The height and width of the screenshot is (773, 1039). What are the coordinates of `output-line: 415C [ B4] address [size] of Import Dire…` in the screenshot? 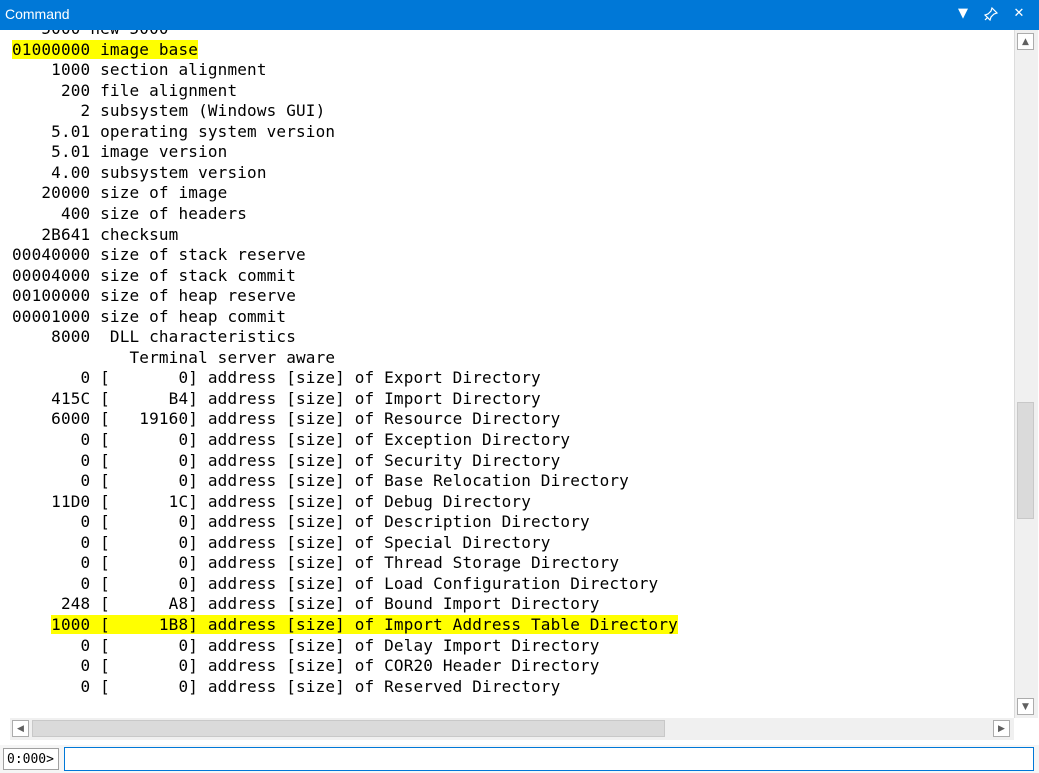 It's located at (276, 398).